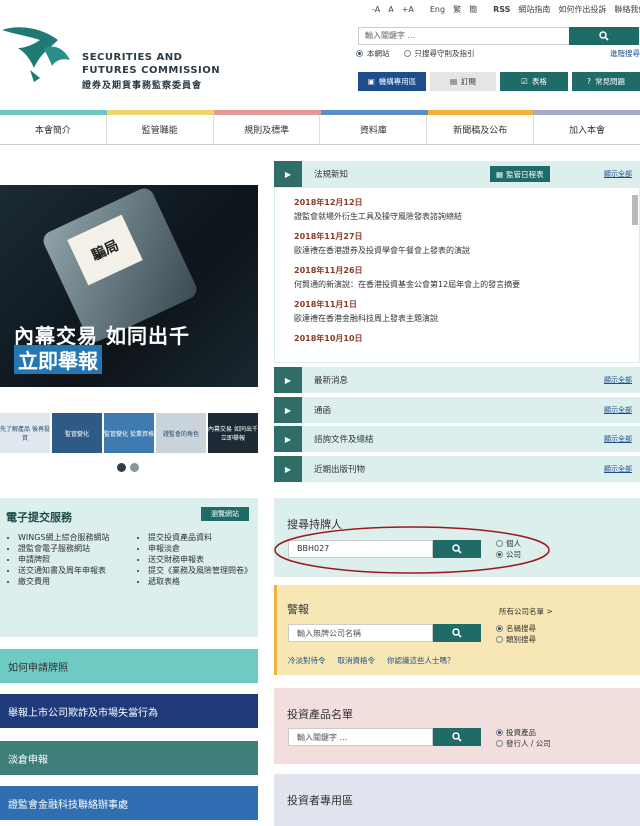 The height and width of the screenshot is (826, 640). Describe the element at coordinates (359, 53) in the screenshot. I see `scope-site-radio` at that location.